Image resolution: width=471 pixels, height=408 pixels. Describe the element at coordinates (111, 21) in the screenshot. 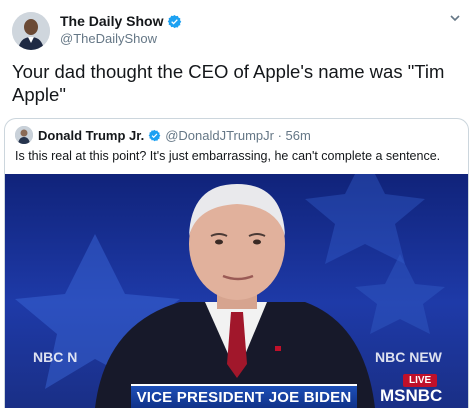

I see `author-display-name: The Daily Show` at that location.